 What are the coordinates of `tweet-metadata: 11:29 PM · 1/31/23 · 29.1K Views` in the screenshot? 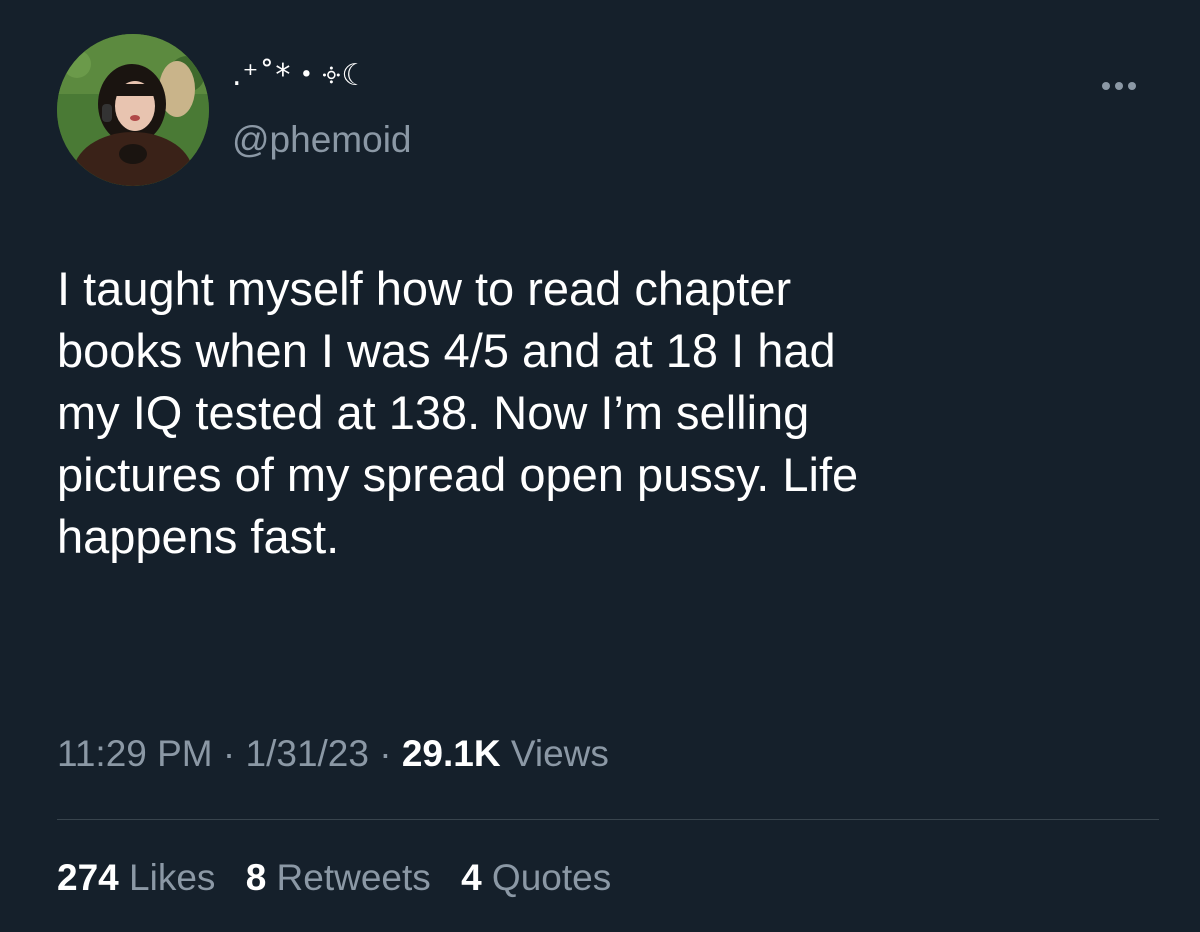 It's located at (333, 754).